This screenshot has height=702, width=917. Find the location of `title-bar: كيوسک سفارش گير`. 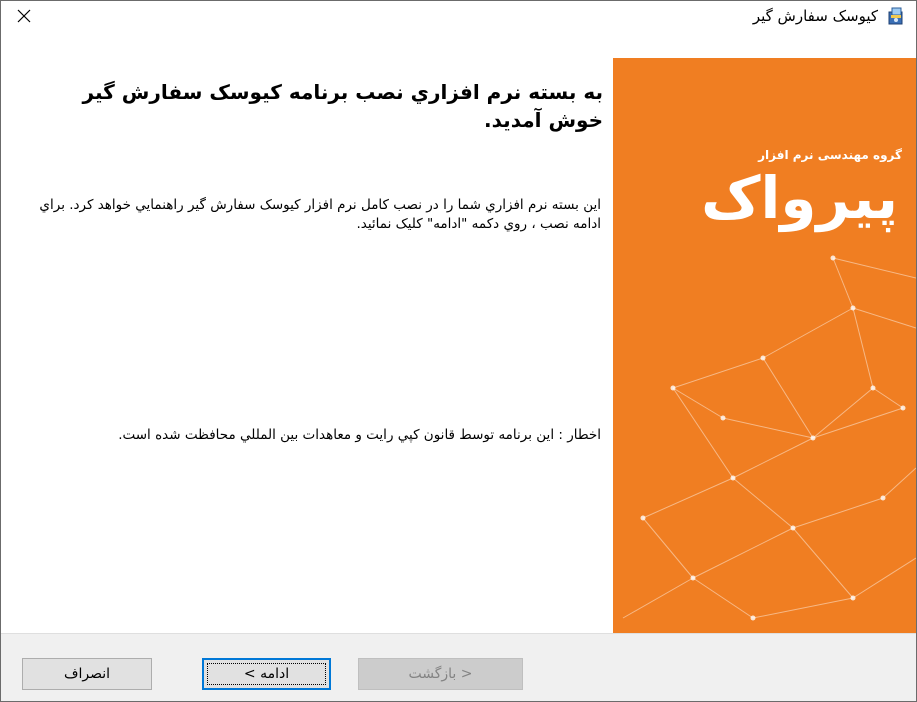

title-bar: كيوسک سفارش گير is located at coordinates (458, 16).